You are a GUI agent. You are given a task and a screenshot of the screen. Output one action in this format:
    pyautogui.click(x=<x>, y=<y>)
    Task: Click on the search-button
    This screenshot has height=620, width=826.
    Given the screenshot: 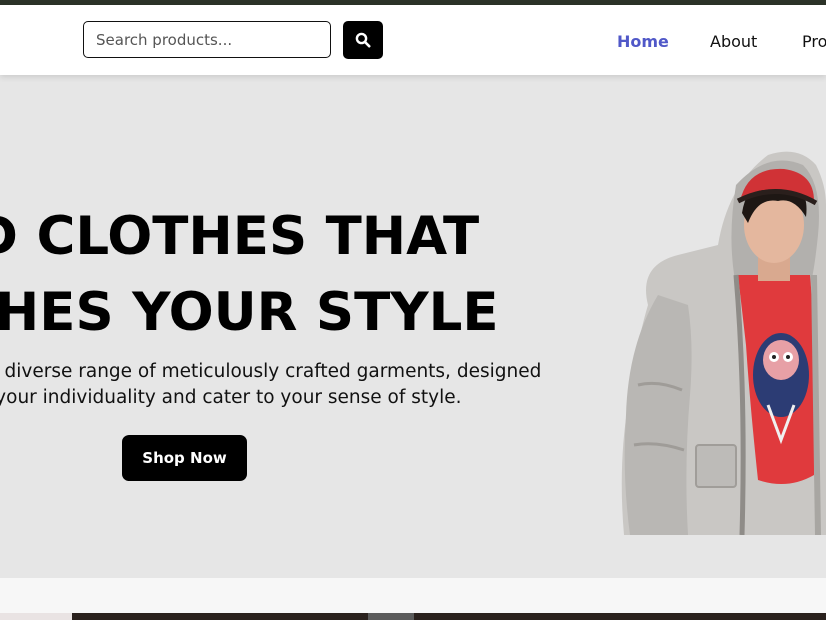 What is the action you would take?
    pyautogui.click(x=363, y=40)
    